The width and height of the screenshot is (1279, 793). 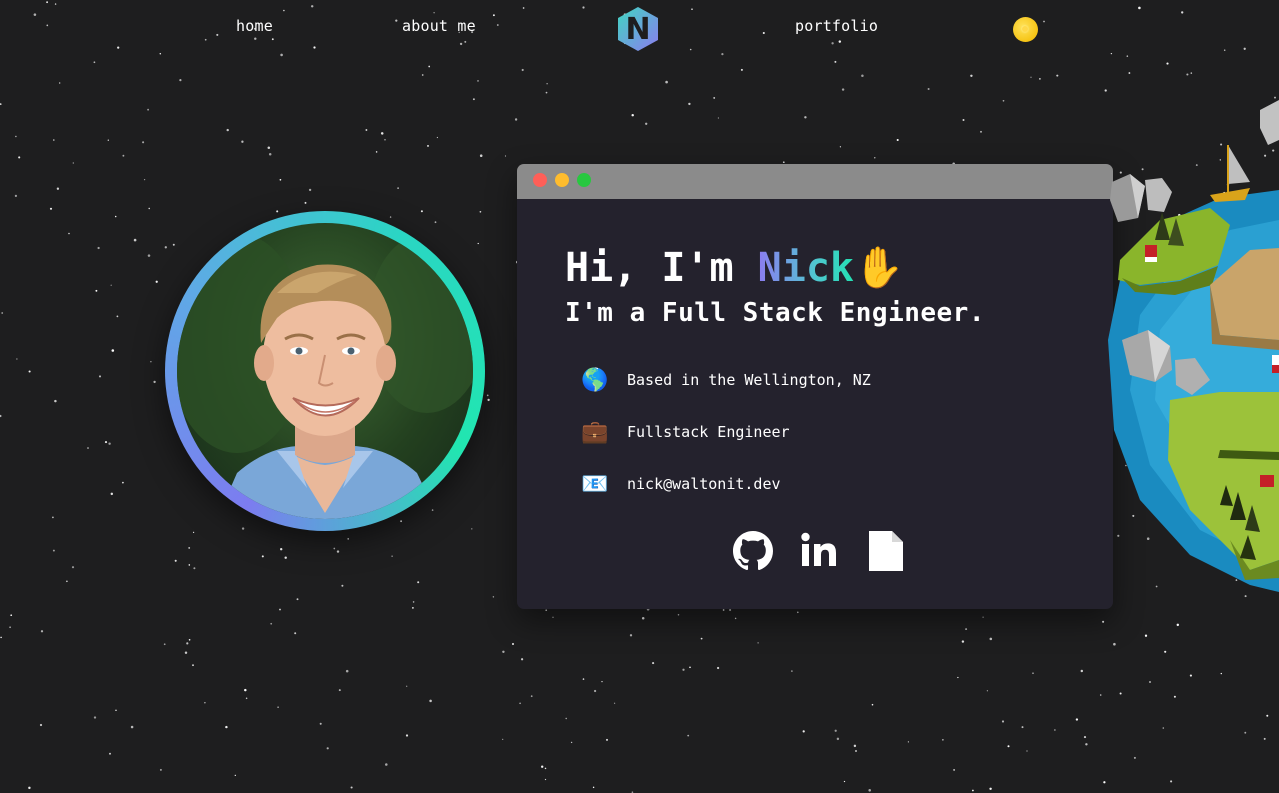 What do you see at coordinates (1025, 29) in the screenshot?
I see `sun-icon` at bounding box center [1025, 29].